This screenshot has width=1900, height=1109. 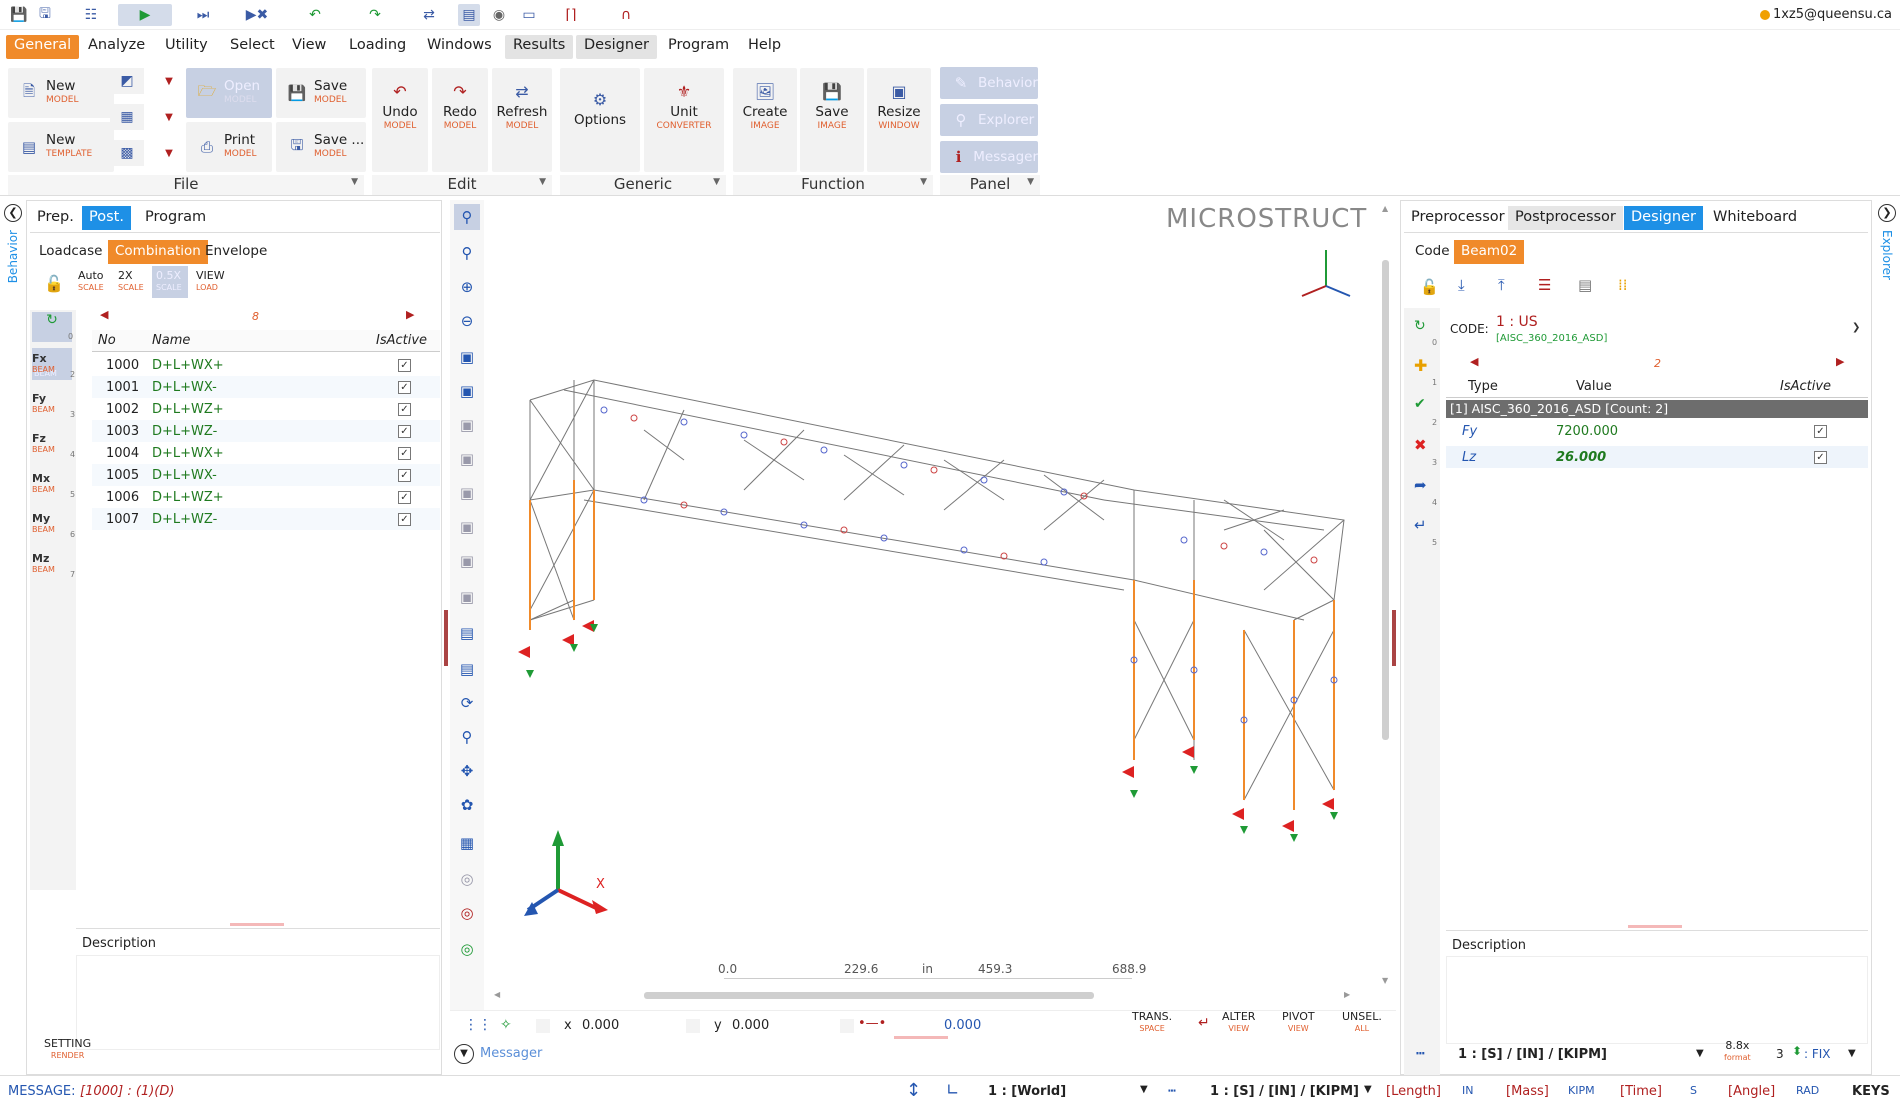 I want to click on import-code-icon: ⤓, so click(x=1461, y=285).